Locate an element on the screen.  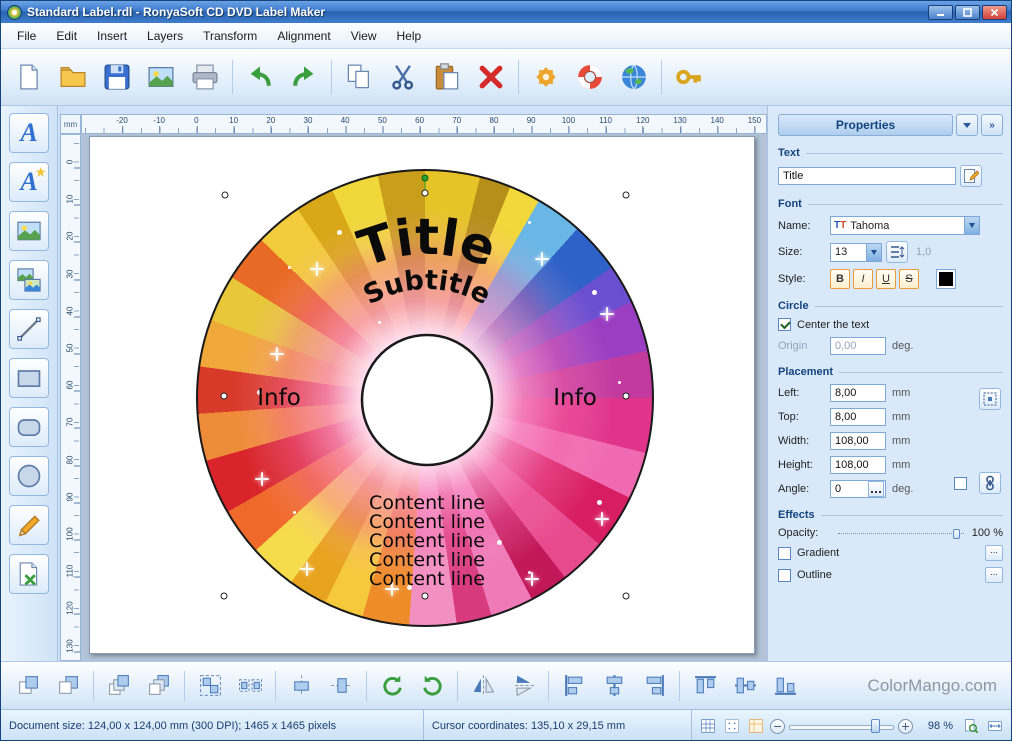
align-left-icon is located at coordinates (574, 686).